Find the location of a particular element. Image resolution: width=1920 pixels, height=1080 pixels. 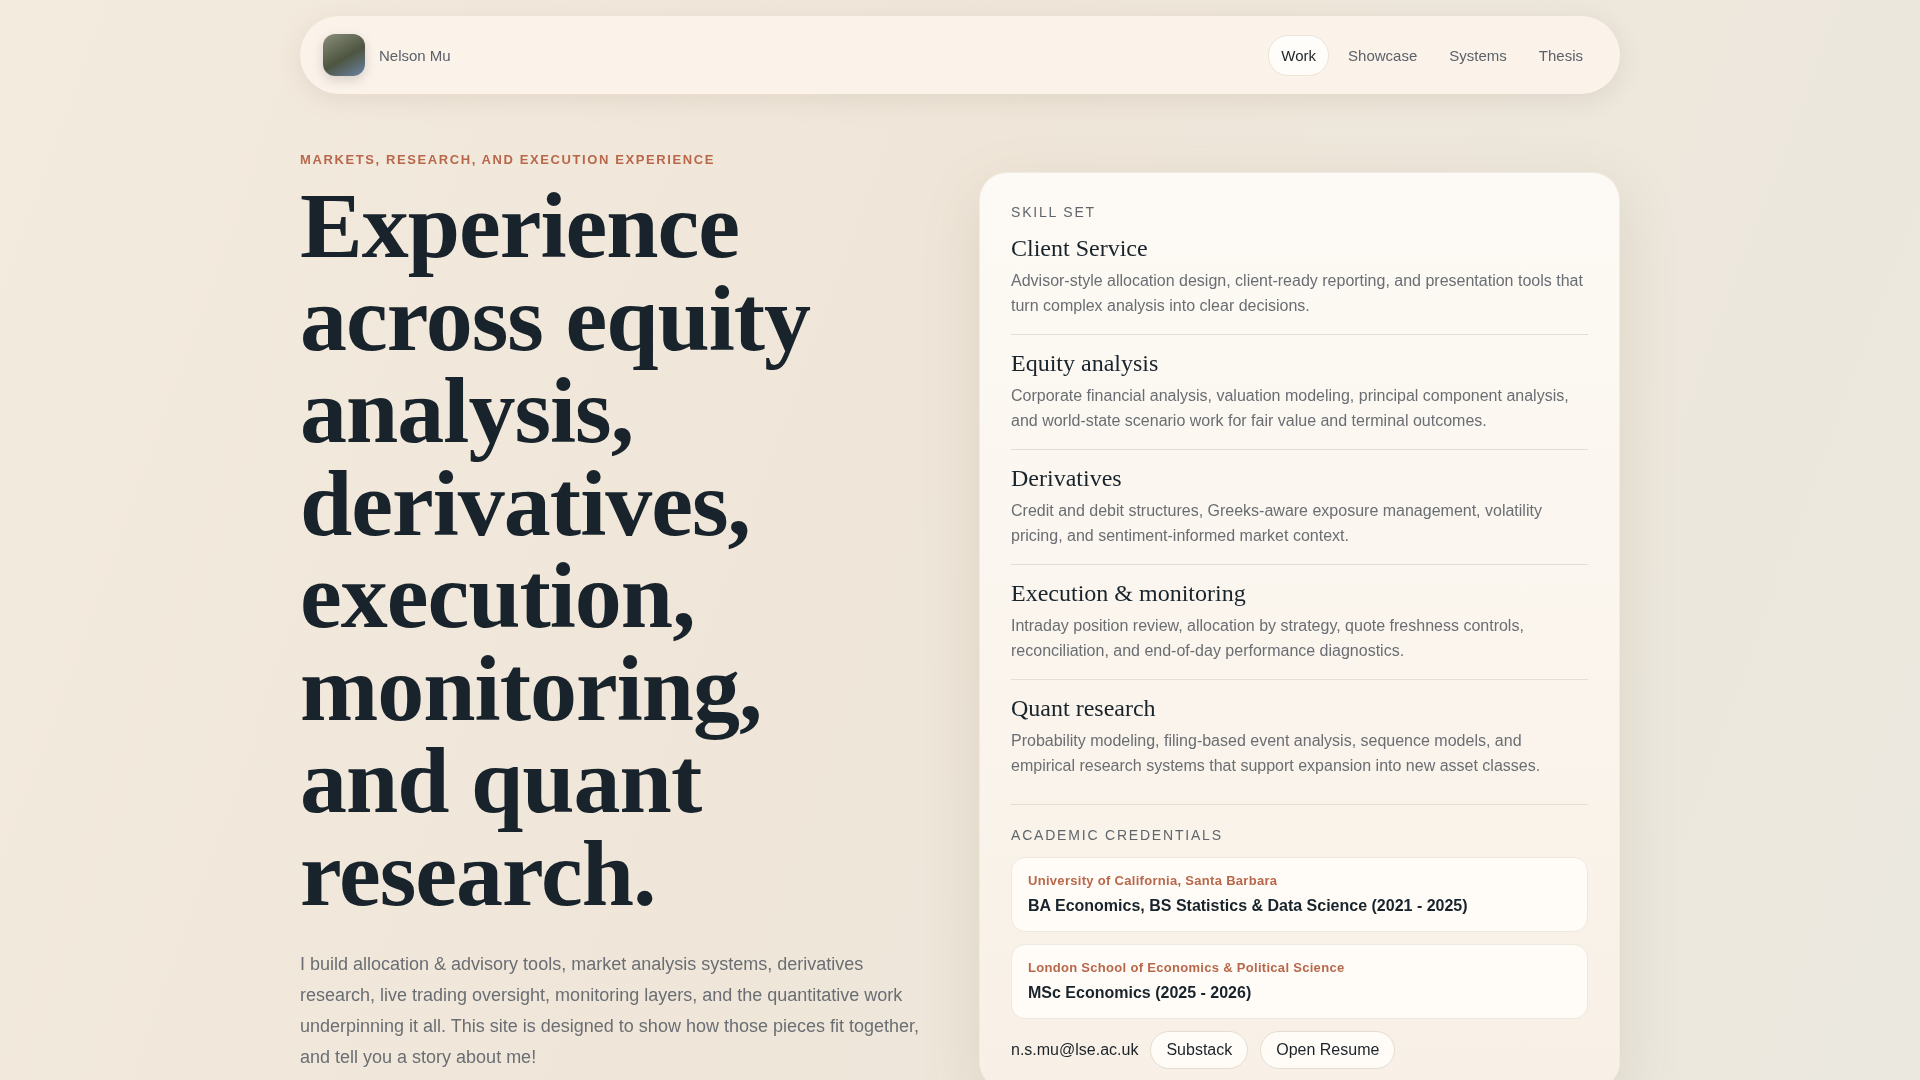

degree-text: BA Economics, BS Statistics & Data Science (2021 - 2025) is located at coordinates (1248, 906).